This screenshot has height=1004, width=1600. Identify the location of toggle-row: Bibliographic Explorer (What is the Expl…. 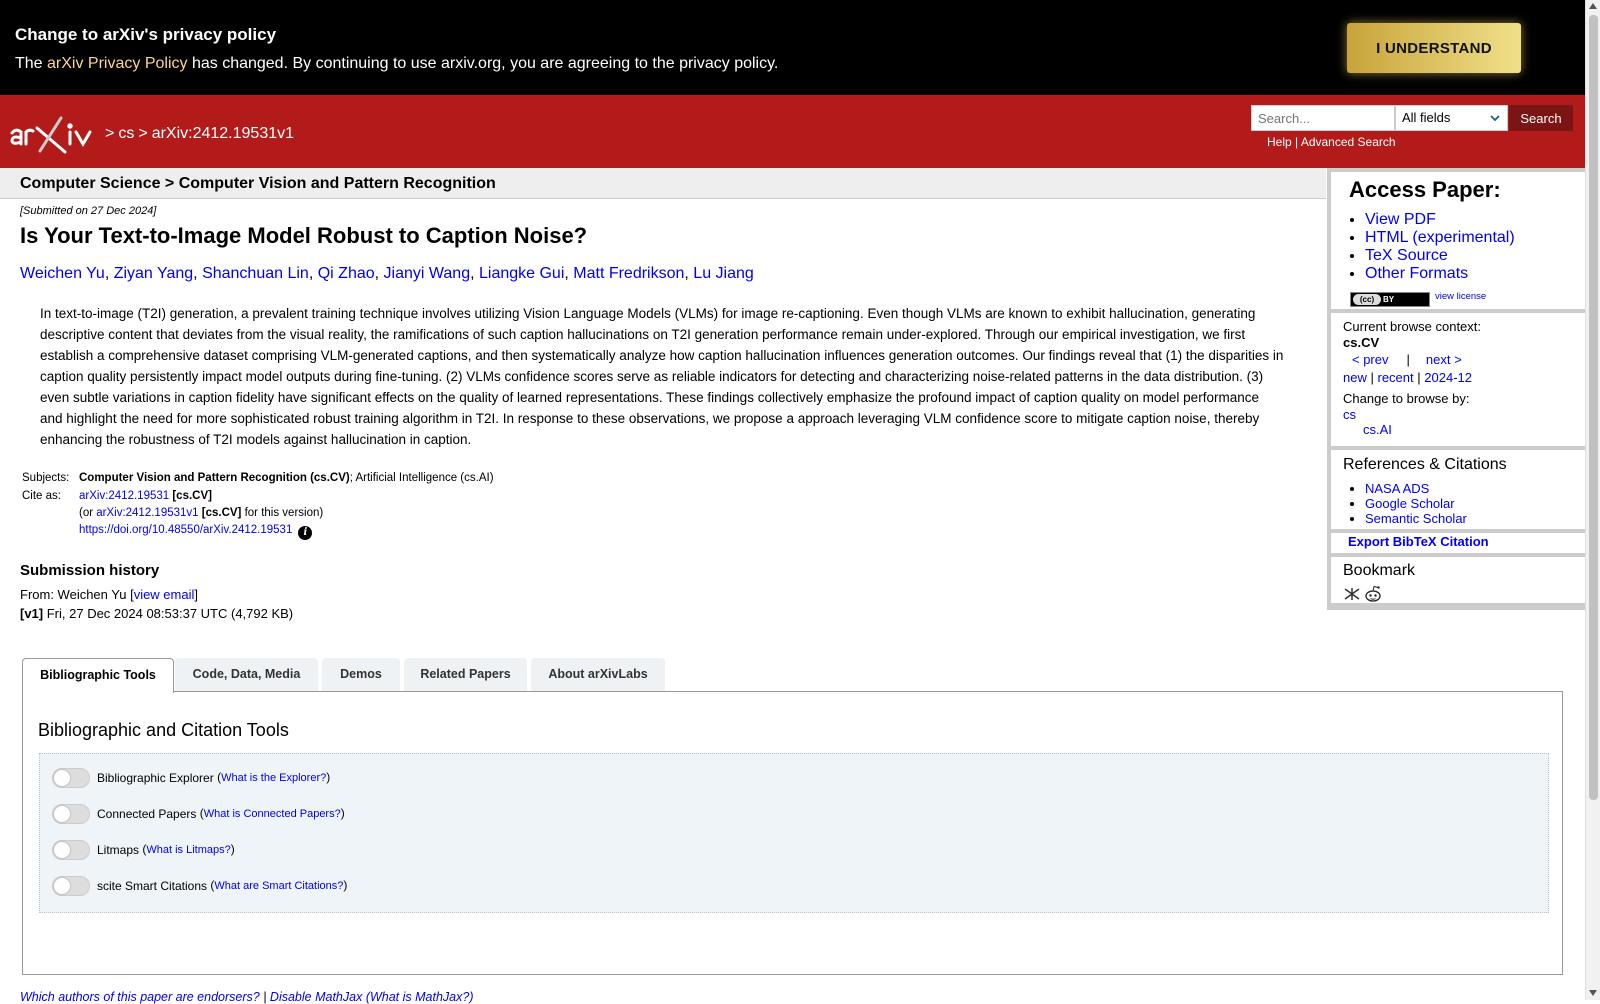
(191, 778).